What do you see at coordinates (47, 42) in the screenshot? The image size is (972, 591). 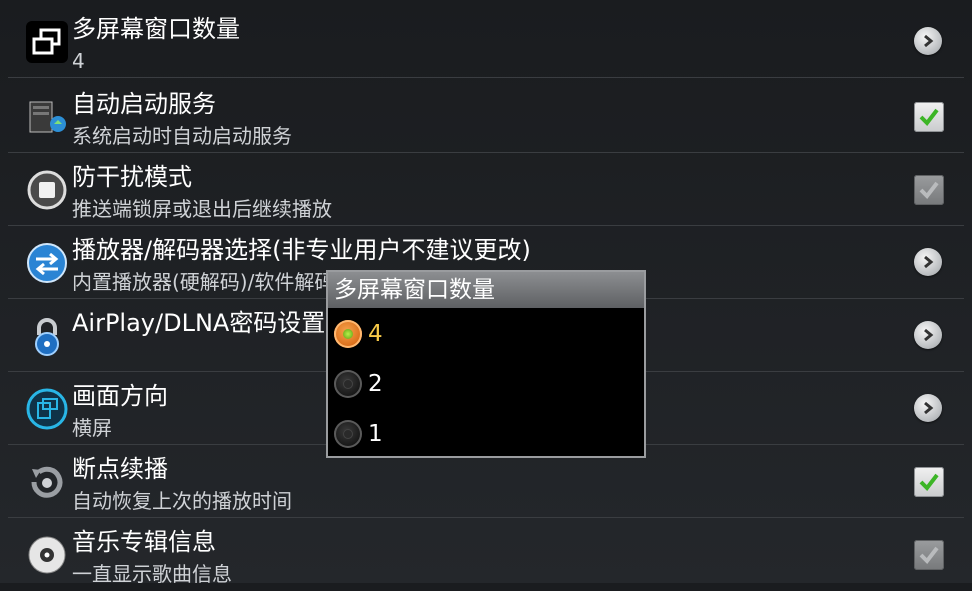 I see `multi-window-icon` at bounding box center [47, 42].